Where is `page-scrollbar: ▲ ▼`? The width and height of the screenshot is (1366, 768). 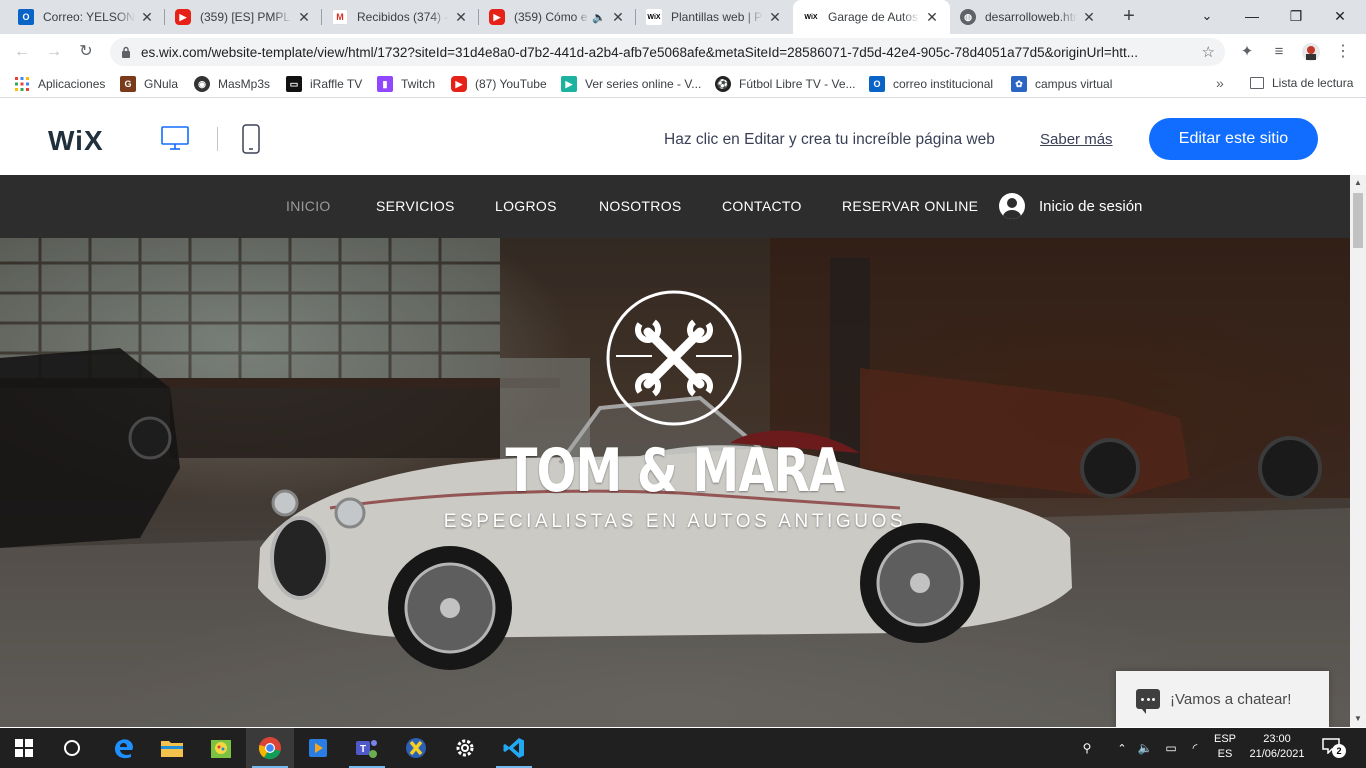 page-scrollbar: ▲ ▼ is located at coordinates (1358, 451).